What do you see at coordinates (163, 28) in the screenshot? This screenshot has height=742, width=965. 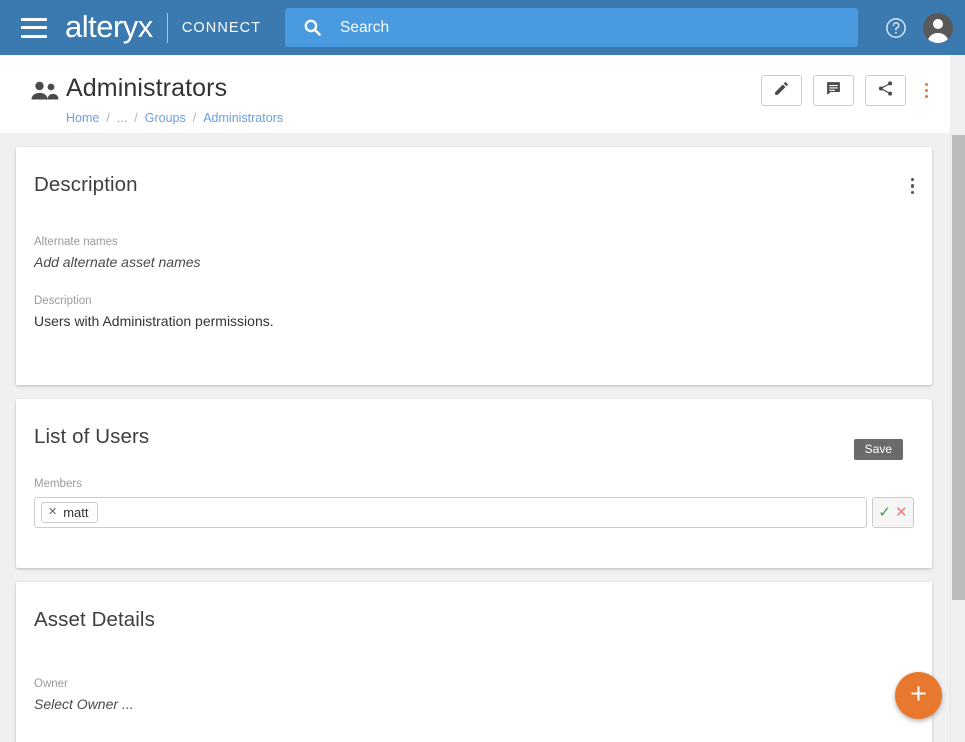 I see `brand-logo: alteryx CONNECT` at bounding box center [163, 28].